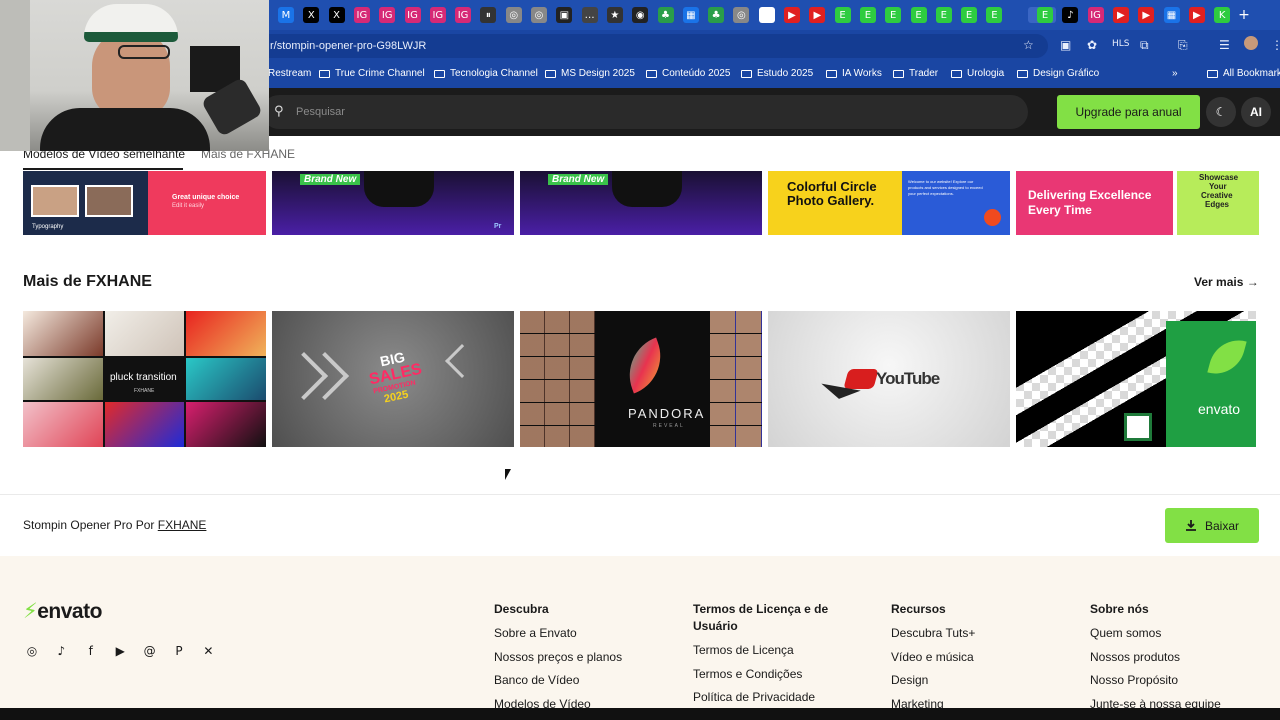 The image size is (1280, 720). What do you see at coordinates (977, 73) in the screenshot?
I see `bookmark-item: Urologia` at bounding box center [977, 73].